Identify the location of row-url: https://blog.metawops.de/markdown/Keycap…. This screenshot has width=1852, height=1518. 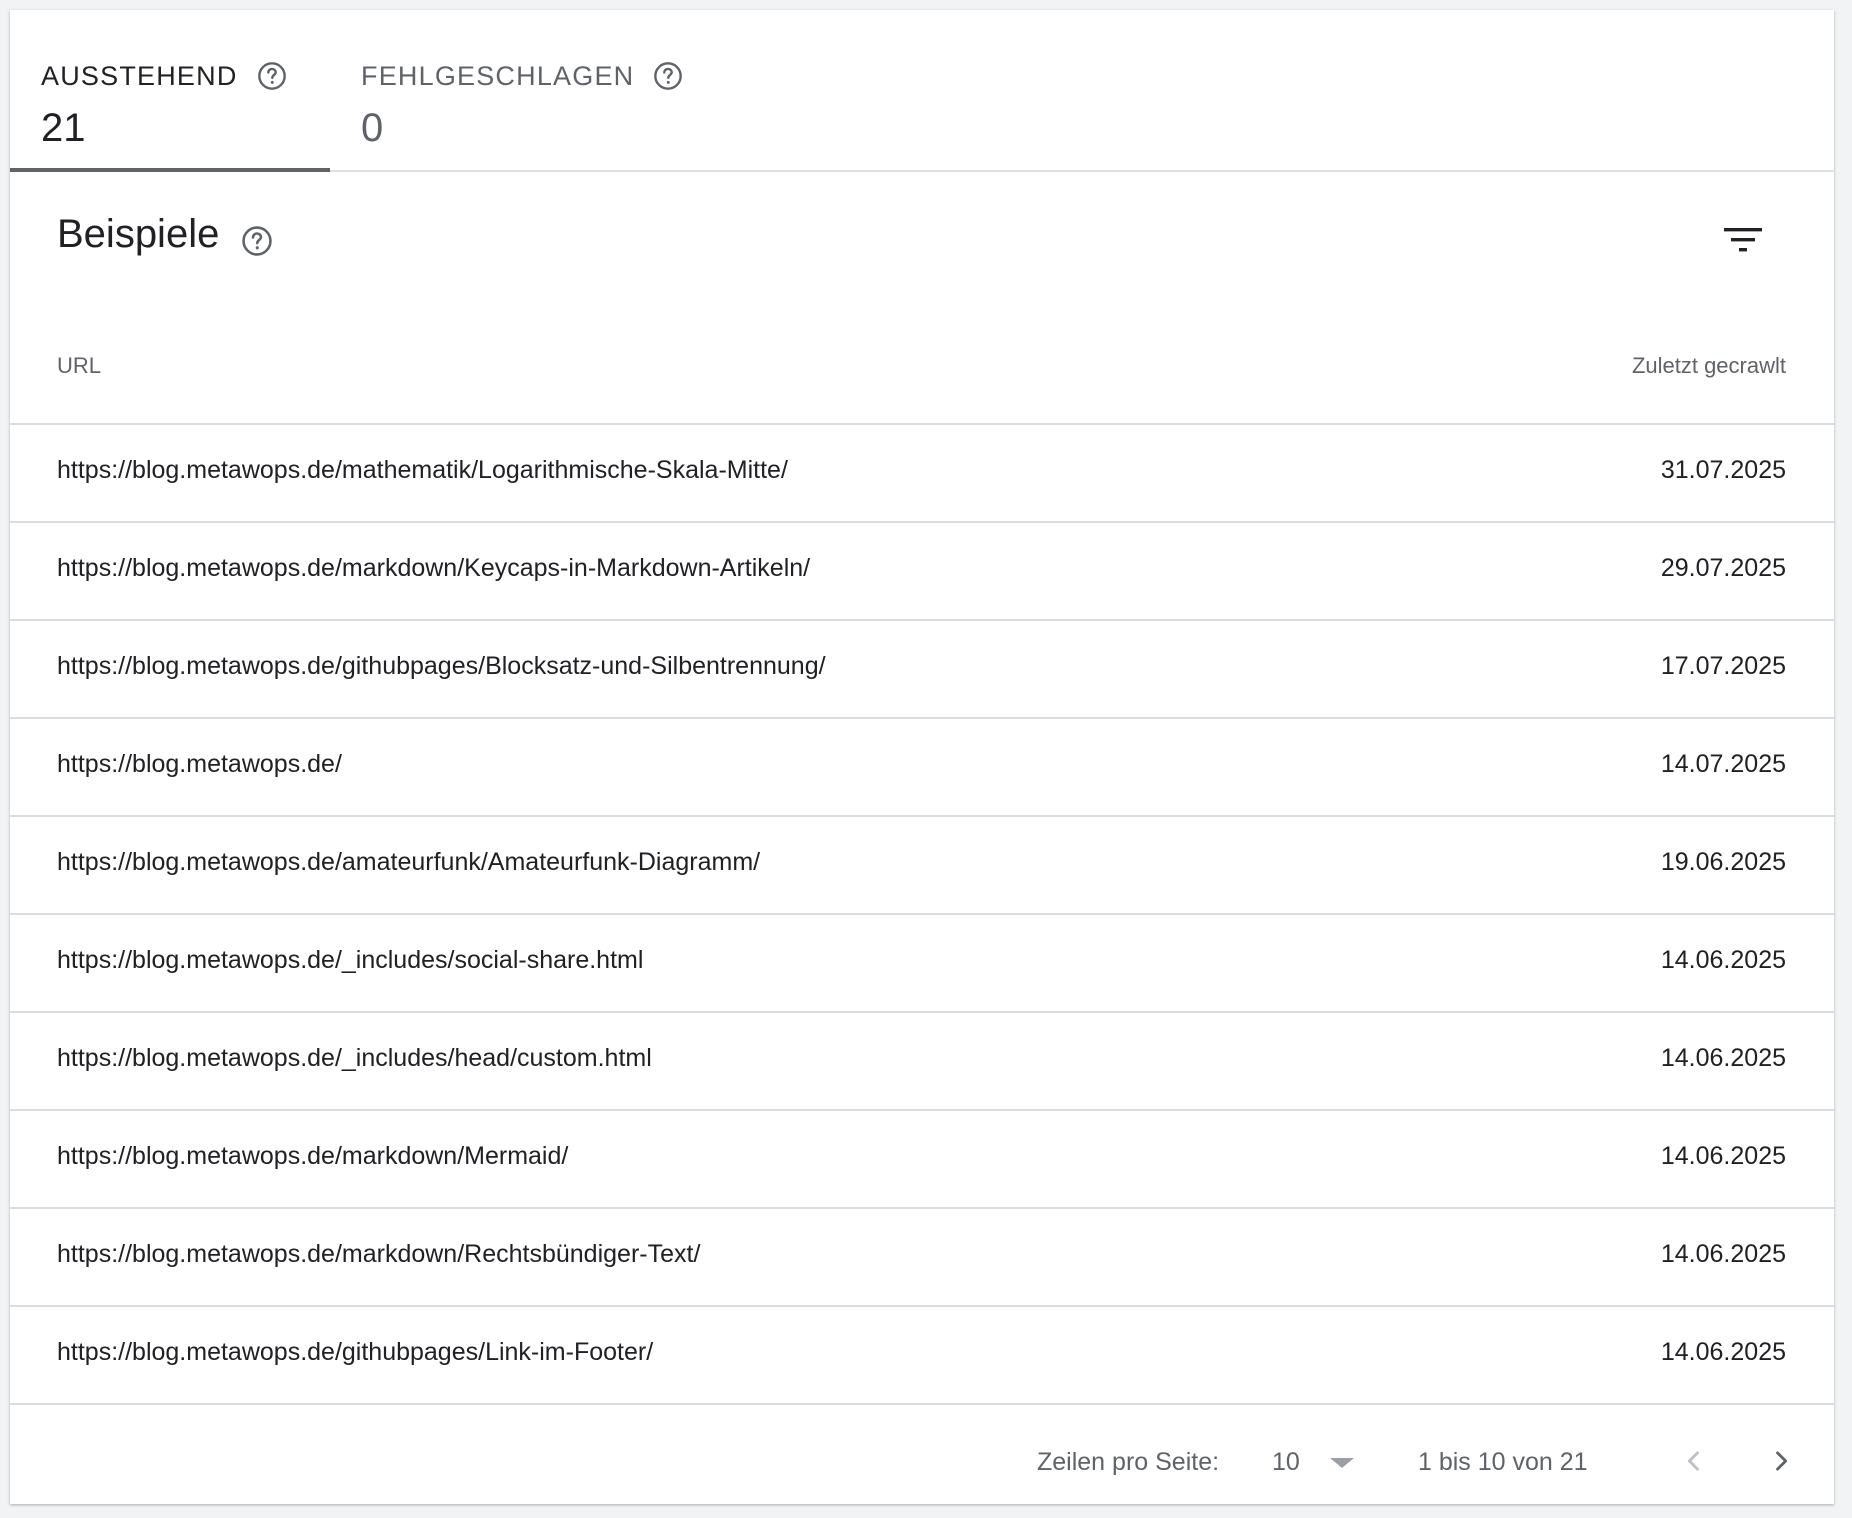
(433, 568).